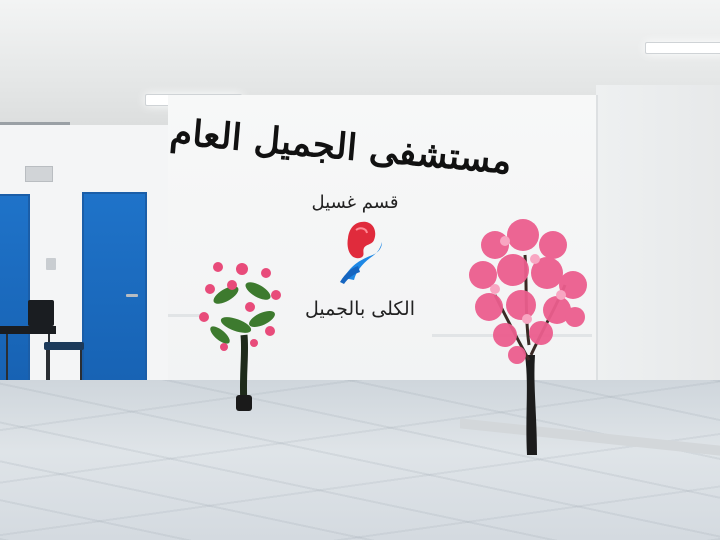 This screenshot has height=540, width=720. I want to click on stool-seat, so click(64, 346).